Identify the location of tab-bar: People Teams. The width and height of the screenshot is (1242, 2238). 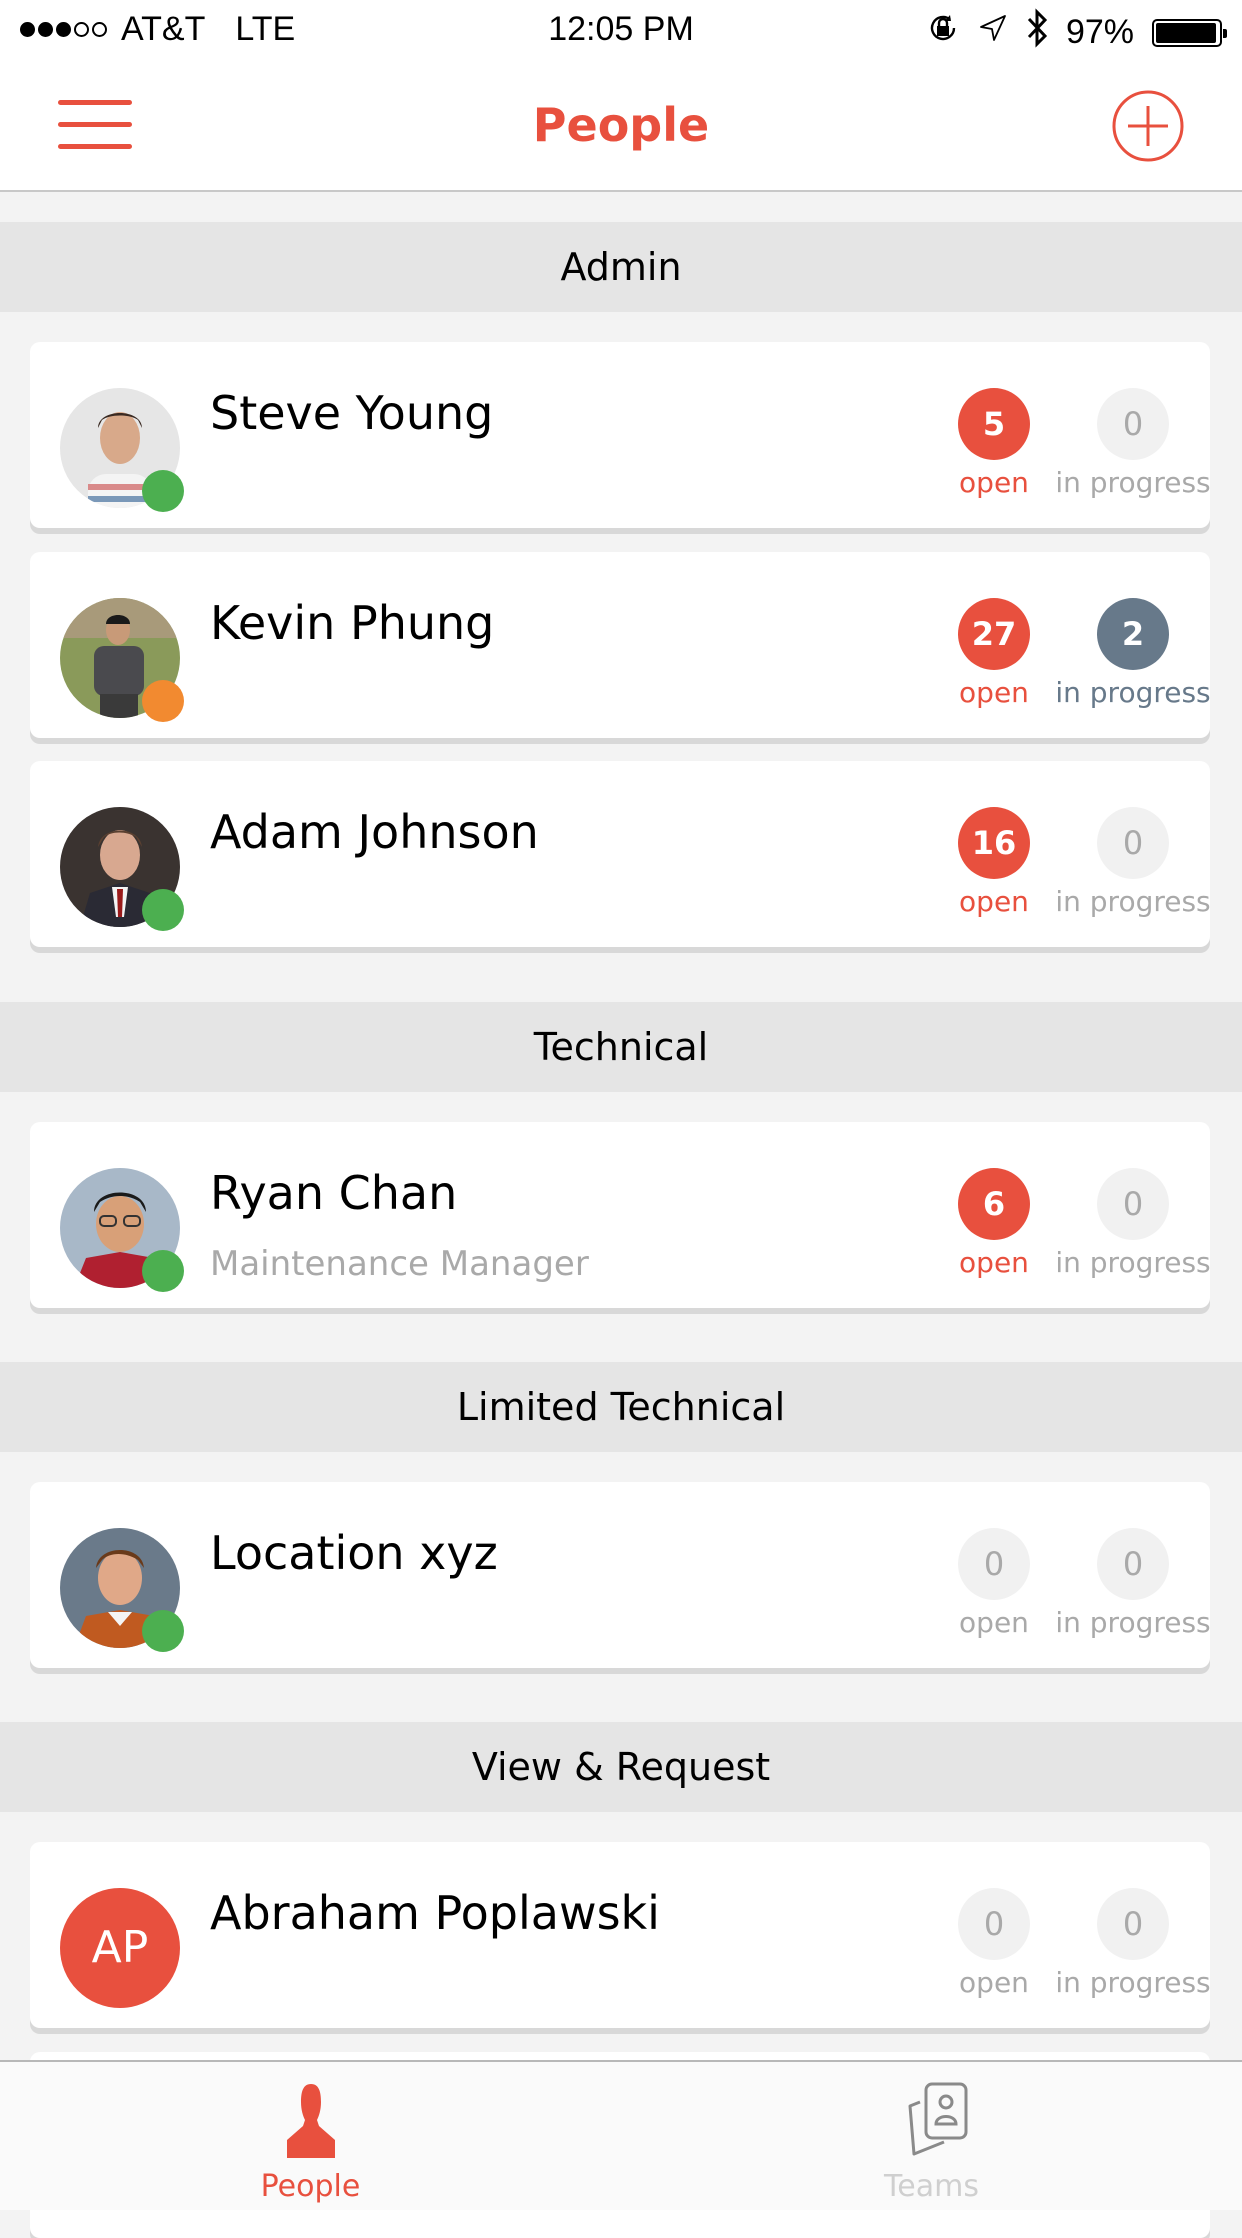
(621, 2135).